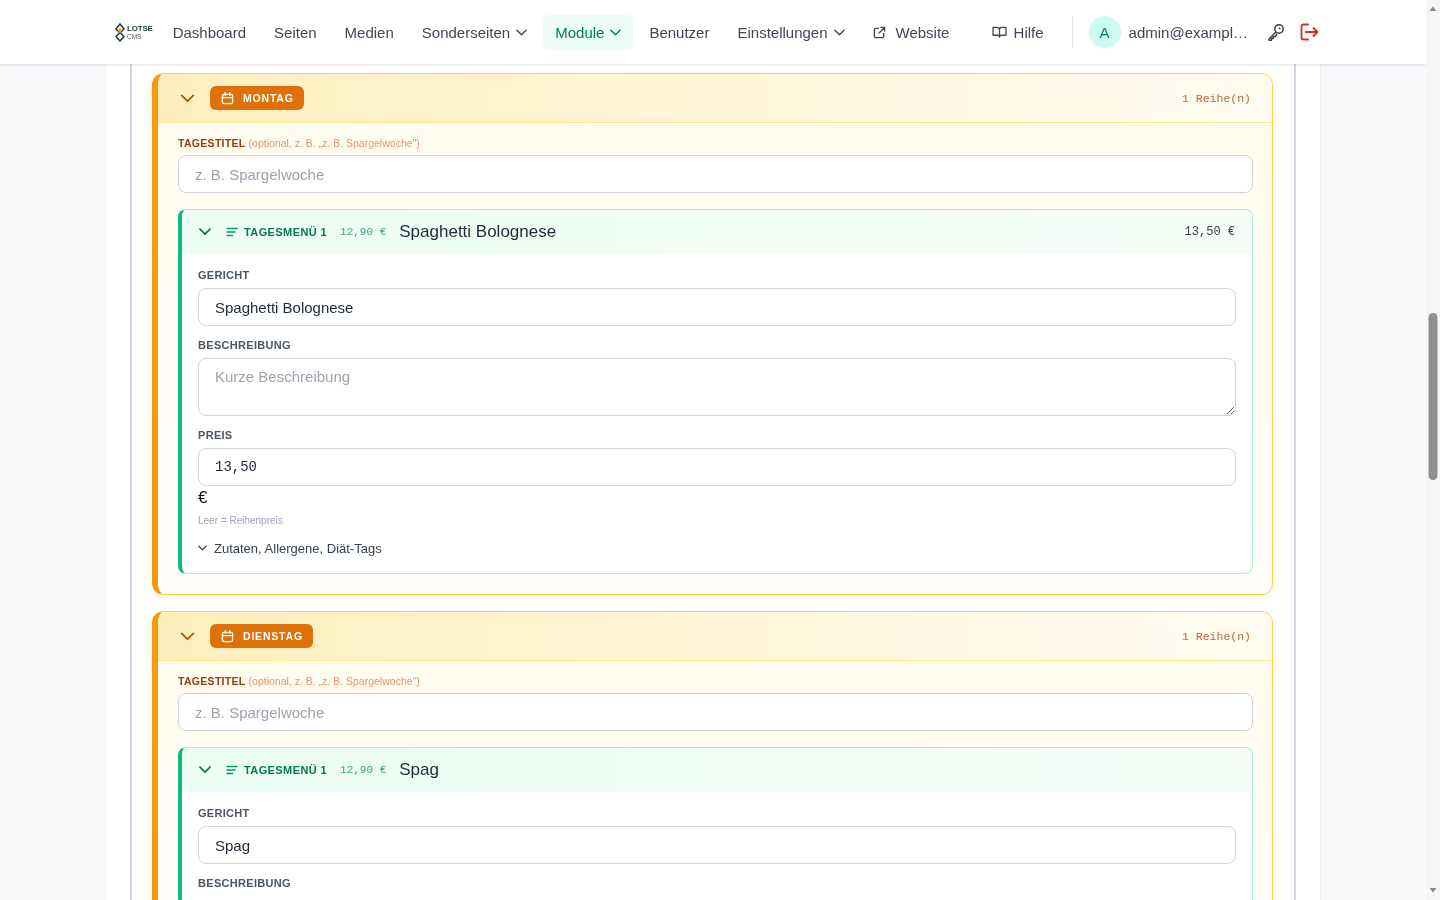  I want to click on help-link: Hilfe, so click(1017, 32).